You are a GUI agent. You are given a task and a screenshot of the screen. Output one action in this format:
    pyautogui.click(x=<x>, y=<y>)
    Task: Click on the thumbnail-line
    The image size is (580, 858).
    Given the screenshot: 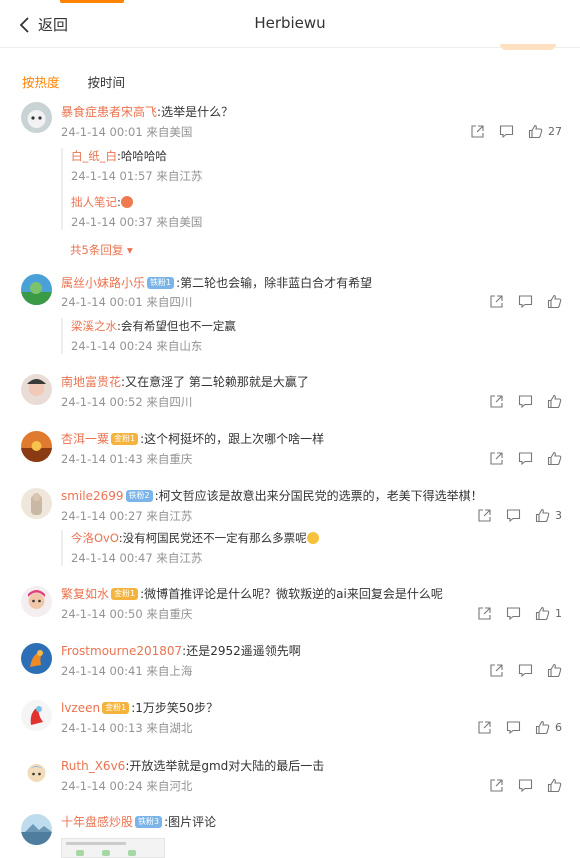 What is the action you would take?
    pyautogui.click(x=96, y=843)
    